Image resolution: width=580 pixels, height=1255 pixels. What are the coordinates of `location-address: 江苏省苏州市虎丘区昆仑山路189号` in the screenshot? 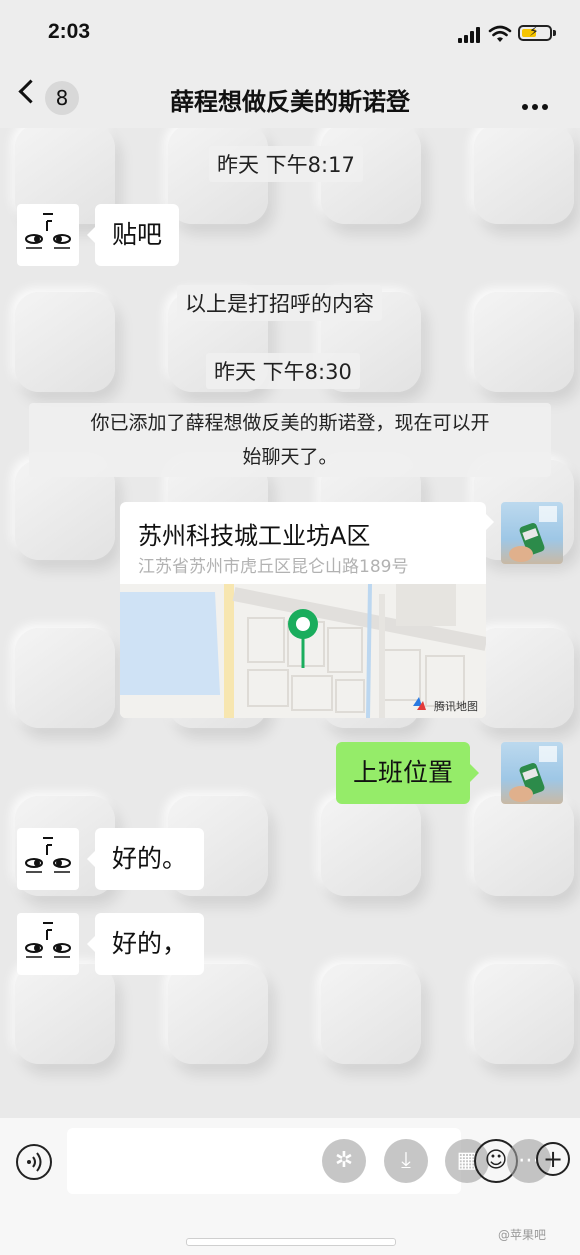 It's located at (273, 567).